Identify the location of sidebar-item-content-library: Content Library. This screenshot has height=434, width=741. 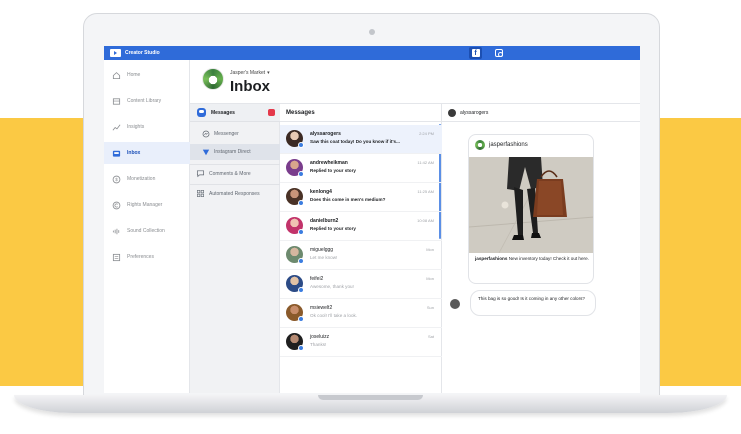
(147, 101).